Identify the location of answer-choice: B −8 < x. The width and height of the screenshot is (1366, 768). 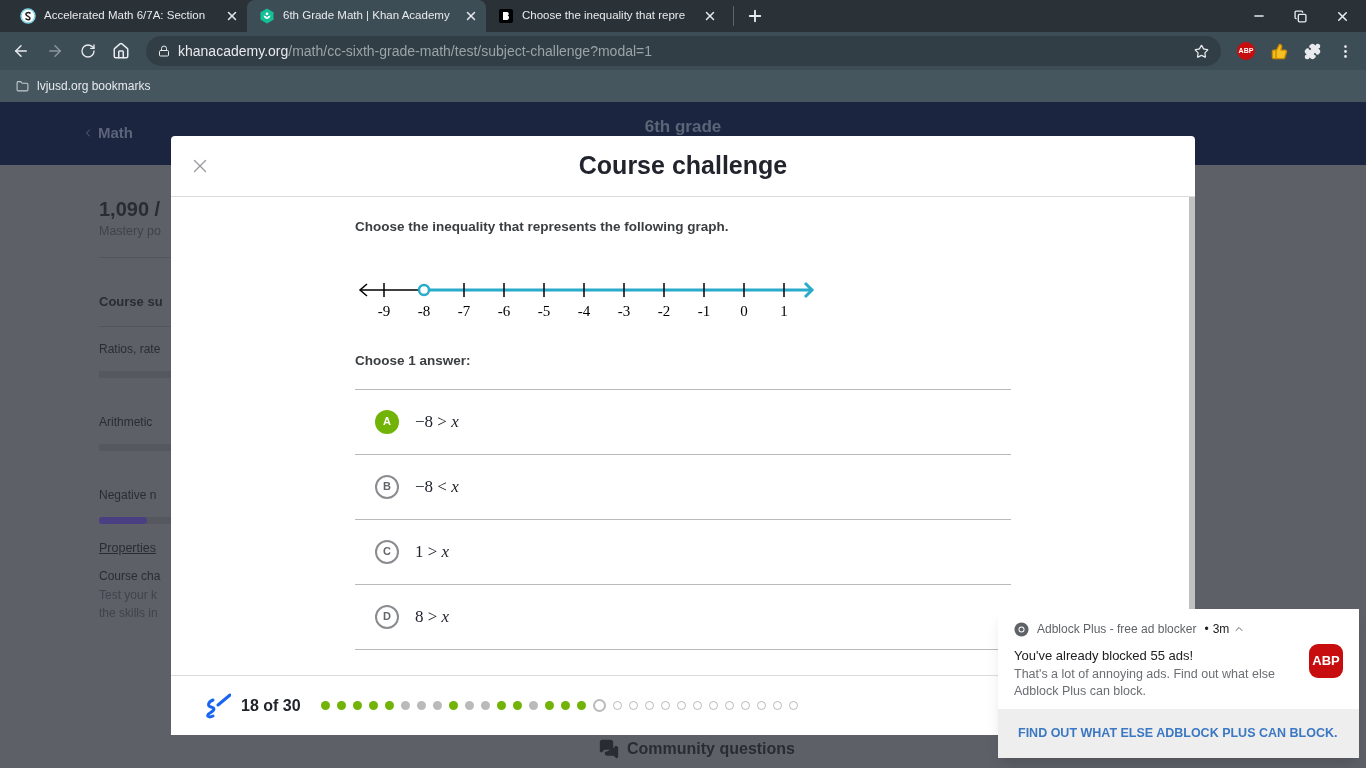
(683, 487).